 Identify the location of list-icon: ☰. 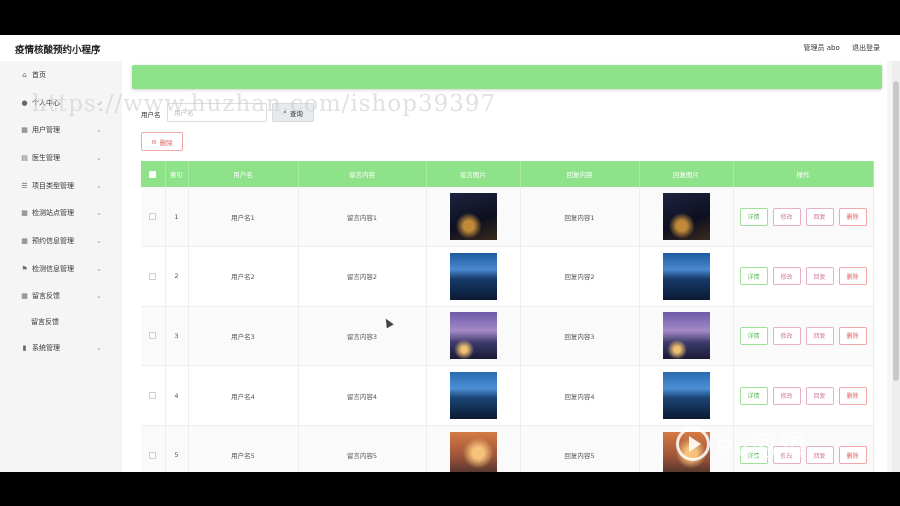
(24, 185).